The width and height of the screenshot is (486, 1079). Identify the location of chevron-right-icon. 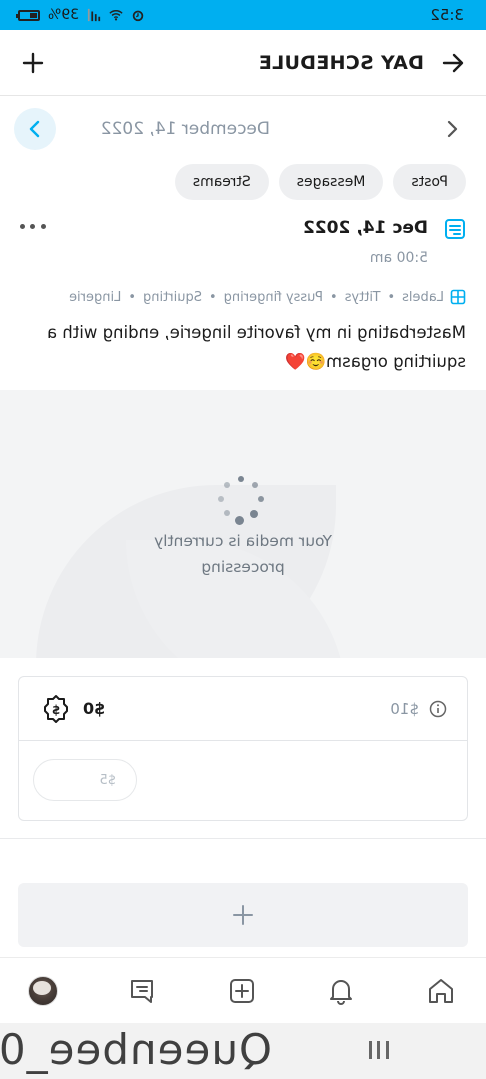
(34, 129).